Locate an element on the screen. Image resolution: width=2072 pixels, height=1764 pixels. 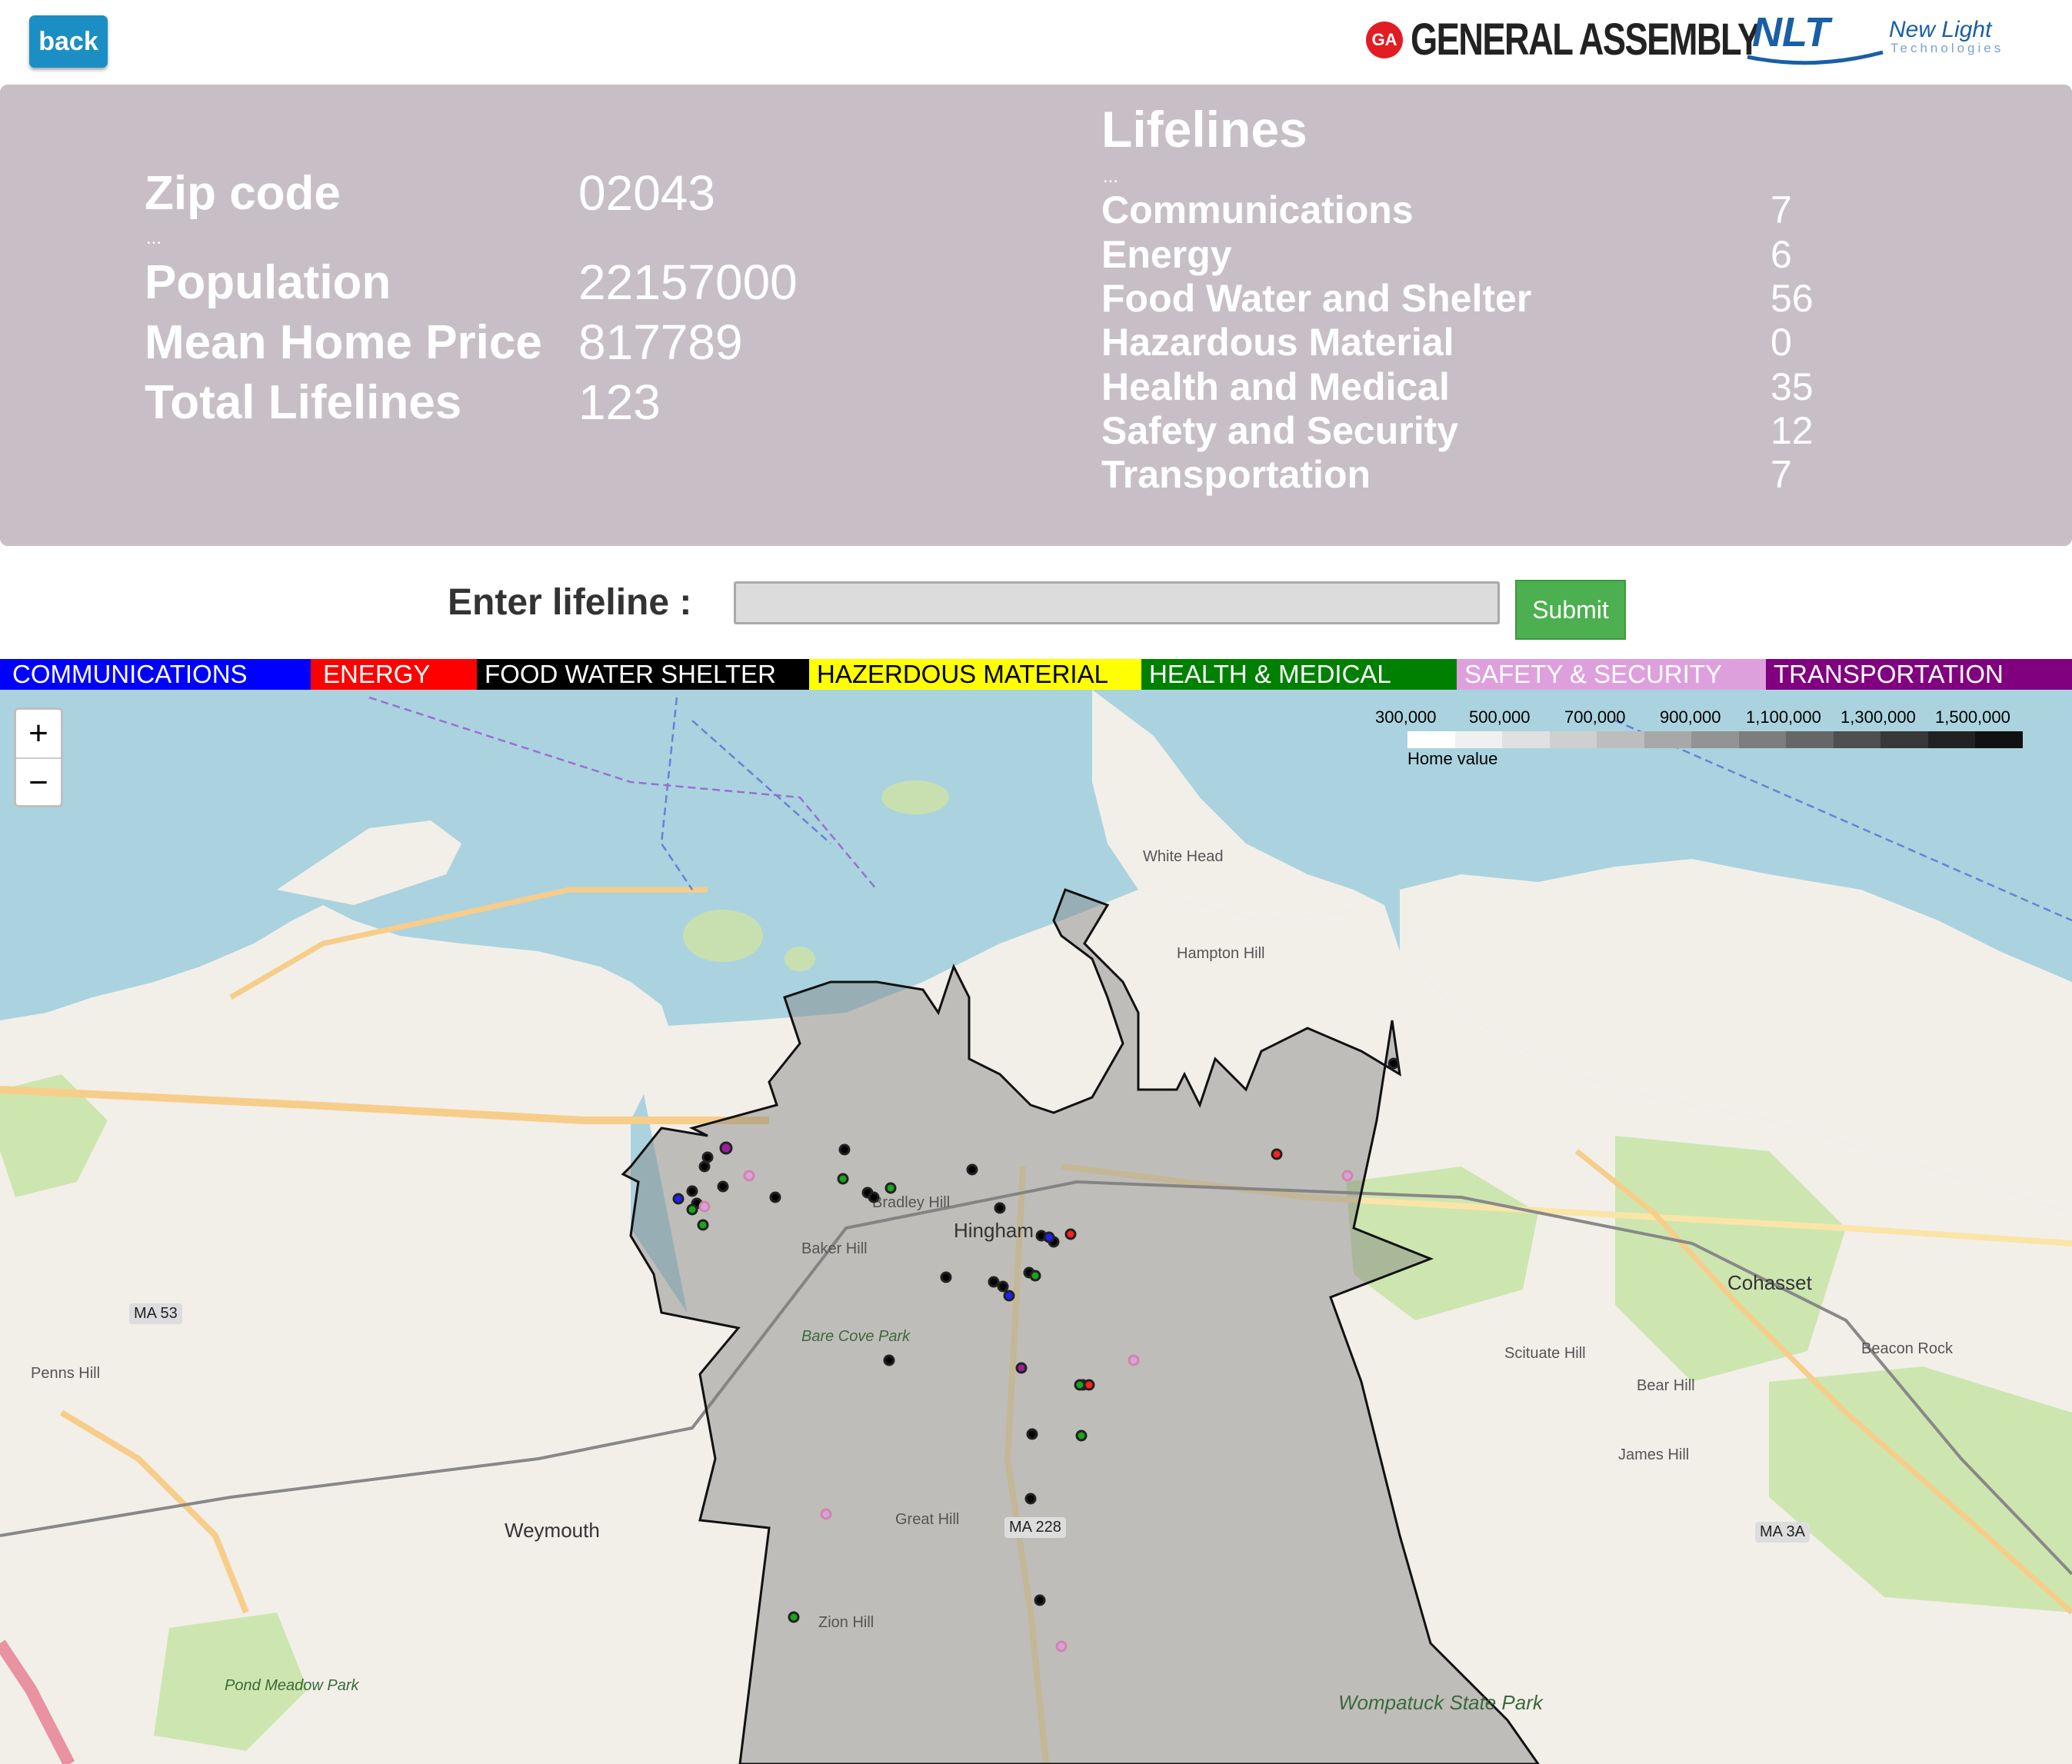
lifeline-label-communications: Communications is located at coordinates (1257, 209).